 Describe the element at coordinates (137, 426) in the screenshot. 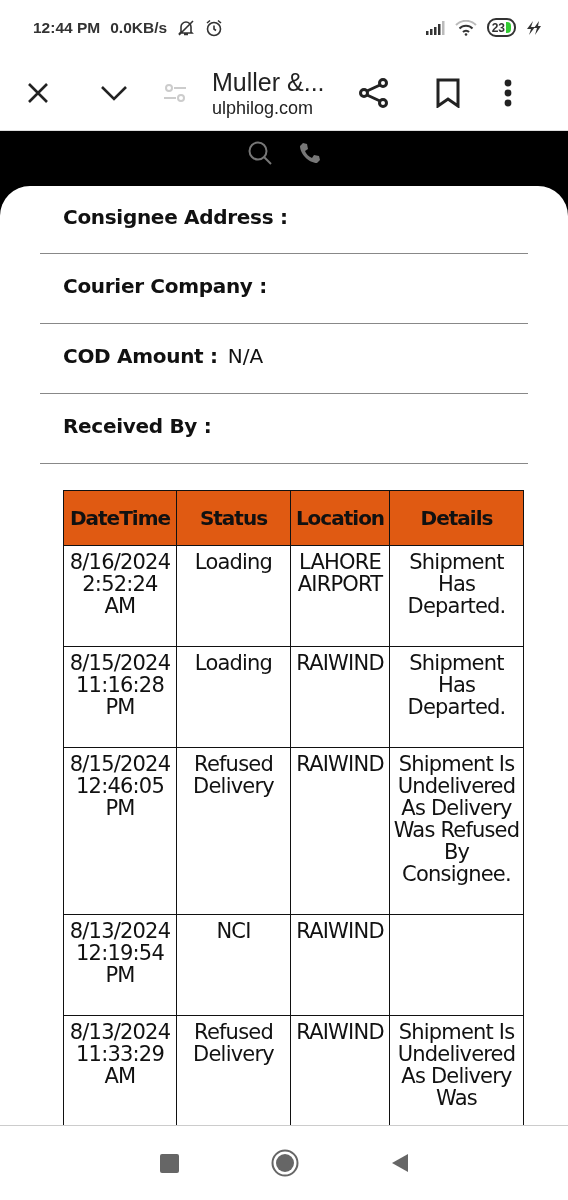

I see `field-label: Received By :` at that location.